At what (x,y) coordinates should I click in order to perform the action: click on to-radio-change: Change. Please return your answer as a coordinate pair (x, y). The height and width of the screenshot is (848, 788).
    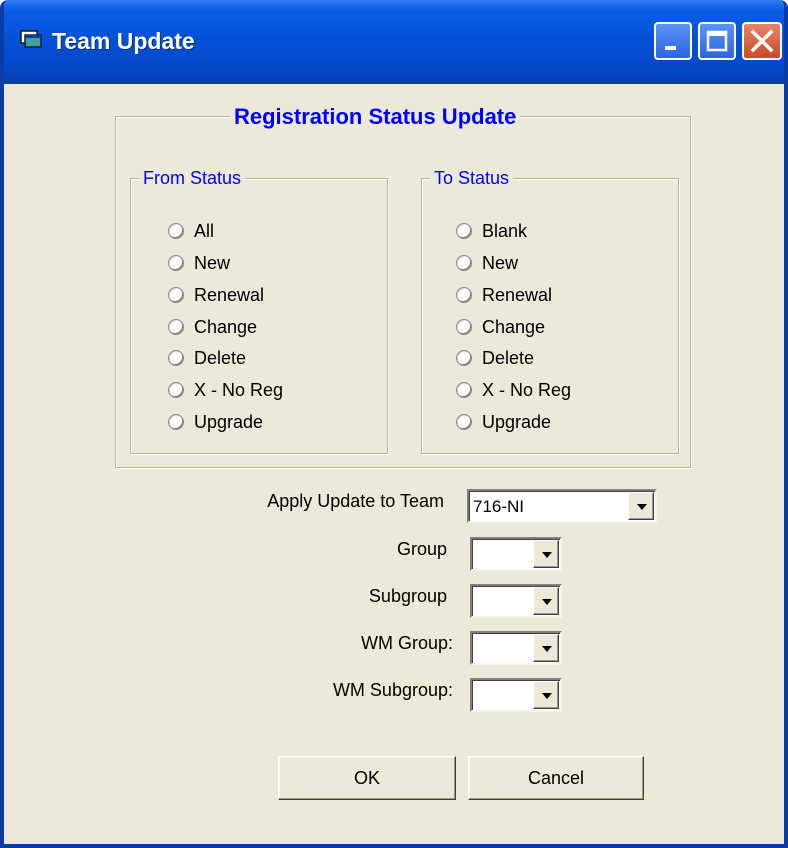
    Looking at the image, I should click on (500, 327).